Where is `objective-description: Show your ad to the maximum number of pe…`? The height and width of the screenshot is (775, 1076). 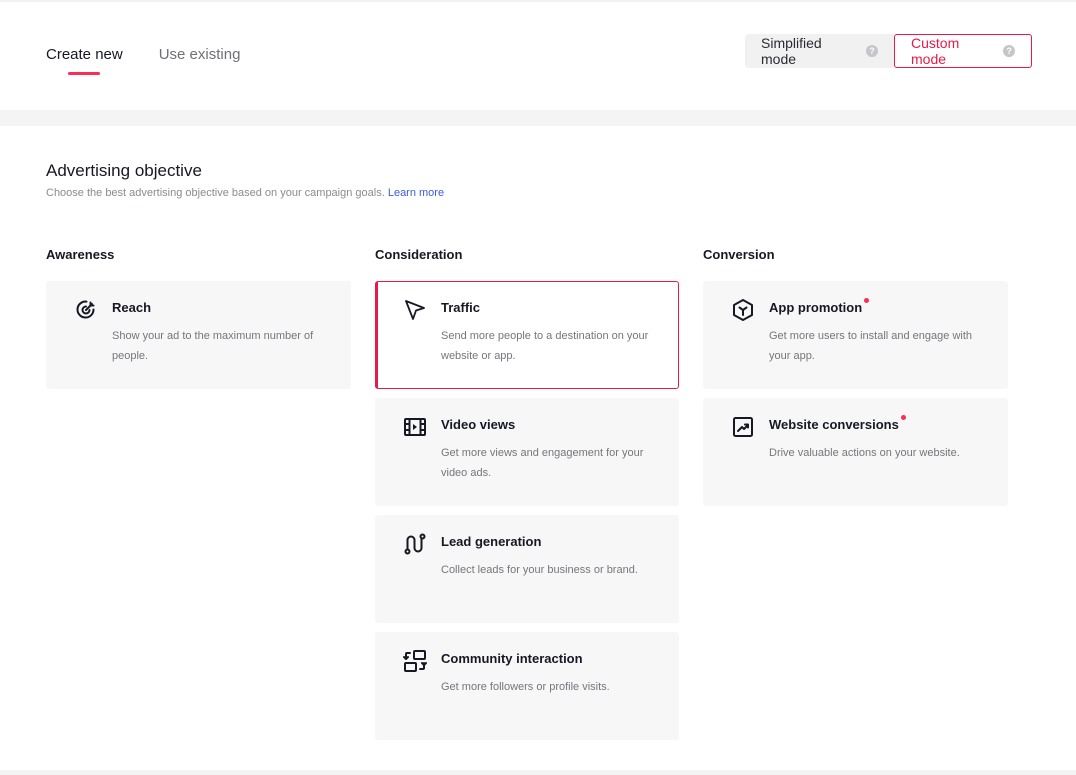
objective-description: Show your ad to the maximum number of pe… is located at coordinates (213, 346).